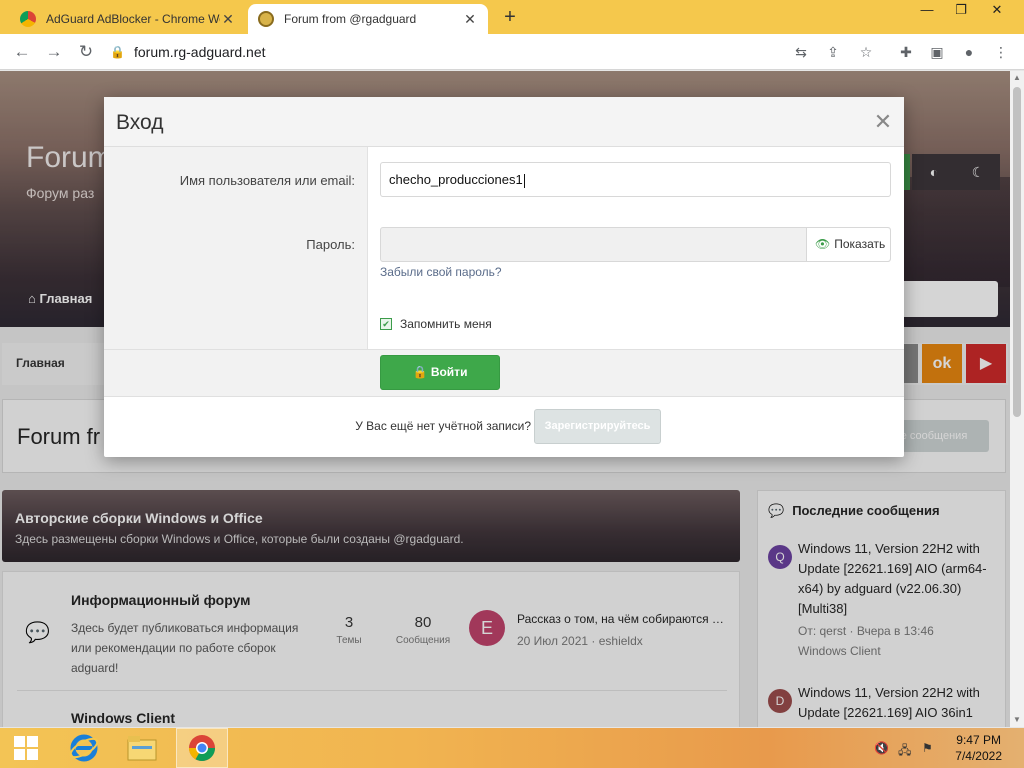  Describe the element at coordinates (133, 19) in the screenshot. I see `tab-title: AdGuard AdBlocker - Chrome Web Store` at that location.